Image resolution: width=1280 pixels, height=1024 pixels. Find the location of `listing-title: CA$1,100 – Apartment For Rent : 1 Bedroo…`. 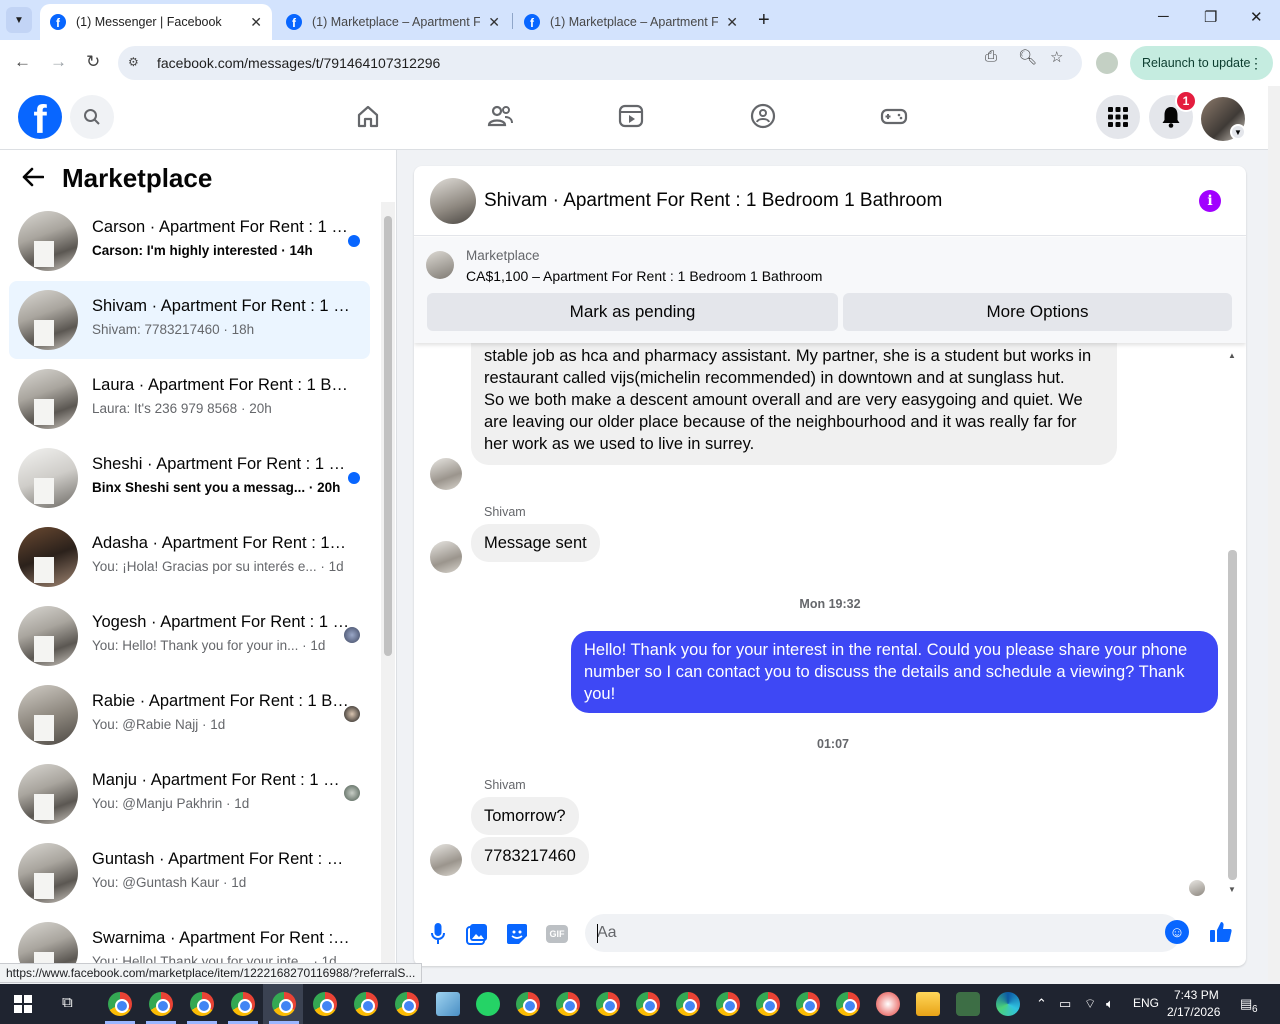

listing-title: CA$1,100 – Apartment For Rent : 1 Bedroo… is located at coordinates (644, 276).